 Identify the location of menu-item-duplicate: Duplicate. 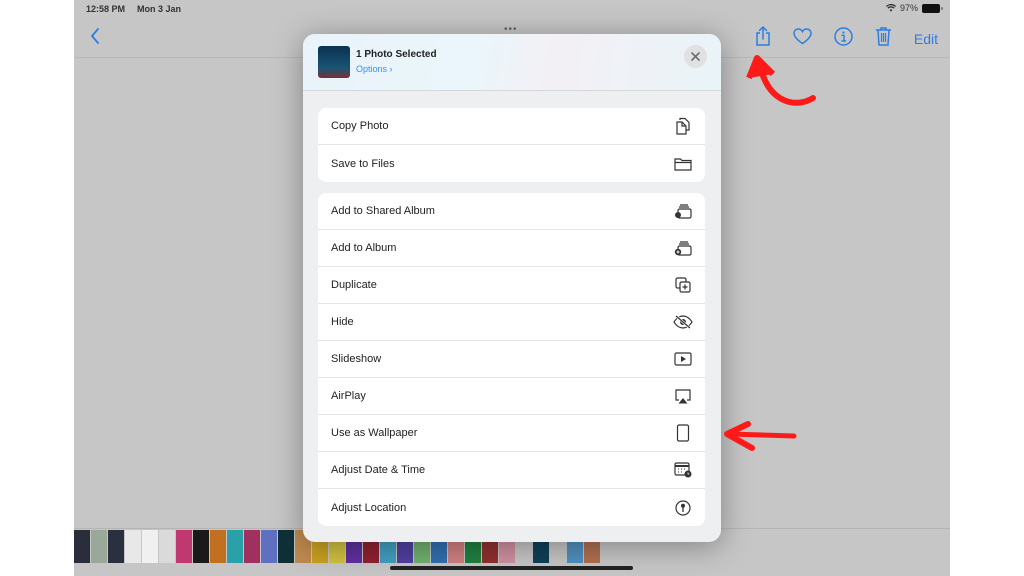
(511, 285).